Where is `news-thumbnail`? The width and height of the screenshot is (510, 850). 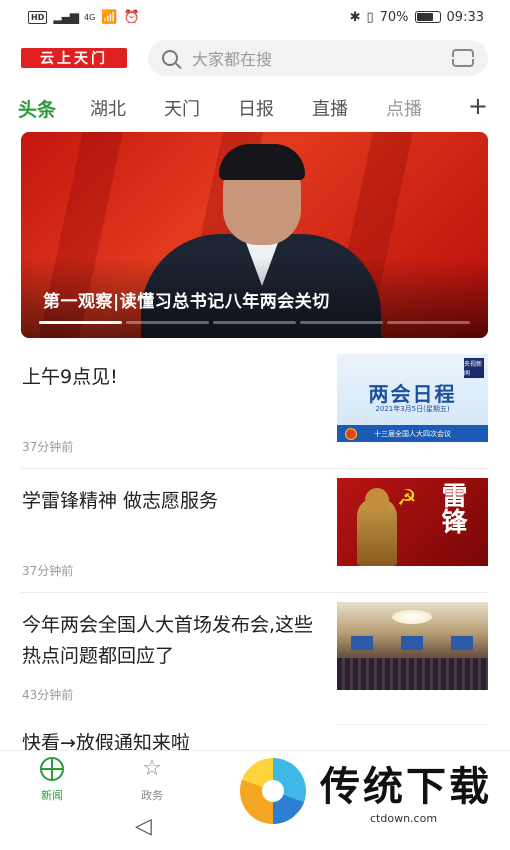
news-thumbnail is located at coordinates (412, 646).